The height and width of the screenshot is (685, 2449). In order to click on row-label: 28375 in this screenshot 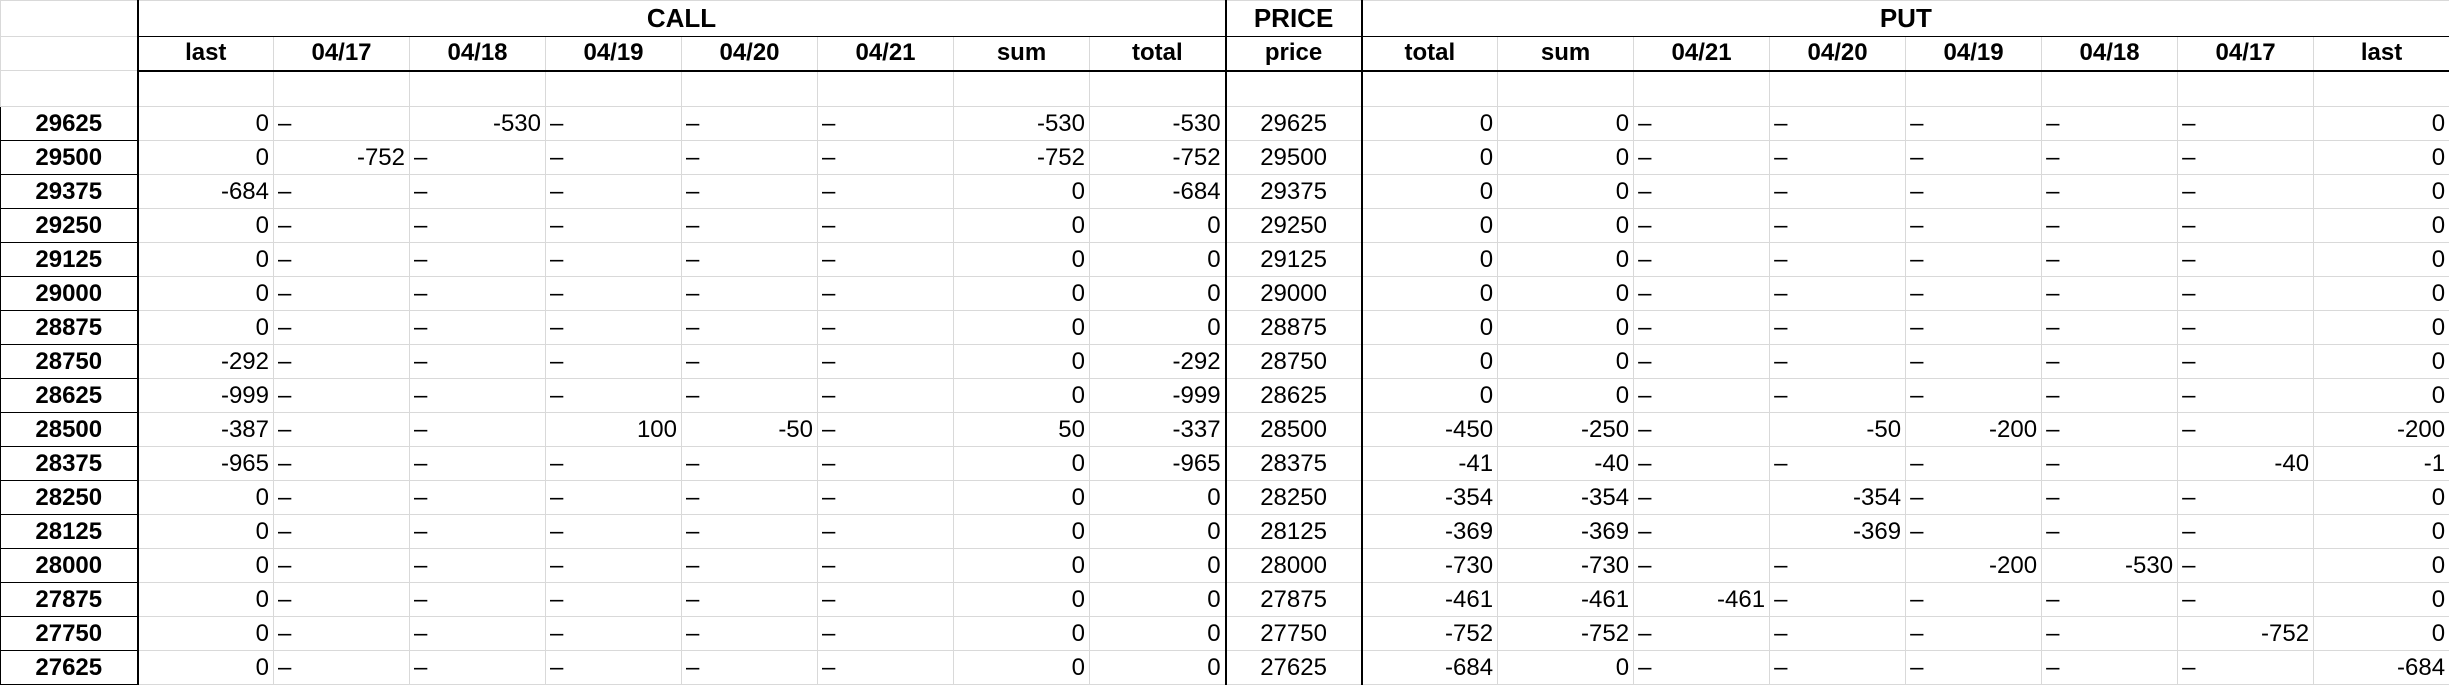, I will do `click(69, 464)`.